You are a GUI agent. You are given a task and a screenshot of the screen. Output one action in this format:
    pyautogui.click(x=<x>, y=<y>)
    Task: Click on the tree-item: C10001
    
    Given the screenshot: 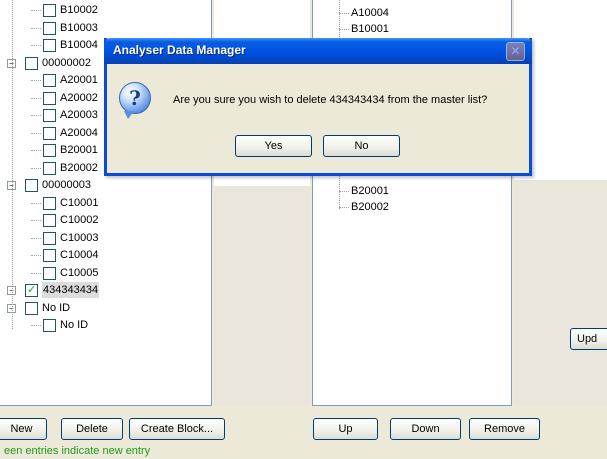 What is the action you would take?
    pyautogui.click(x=105, y=203)
    